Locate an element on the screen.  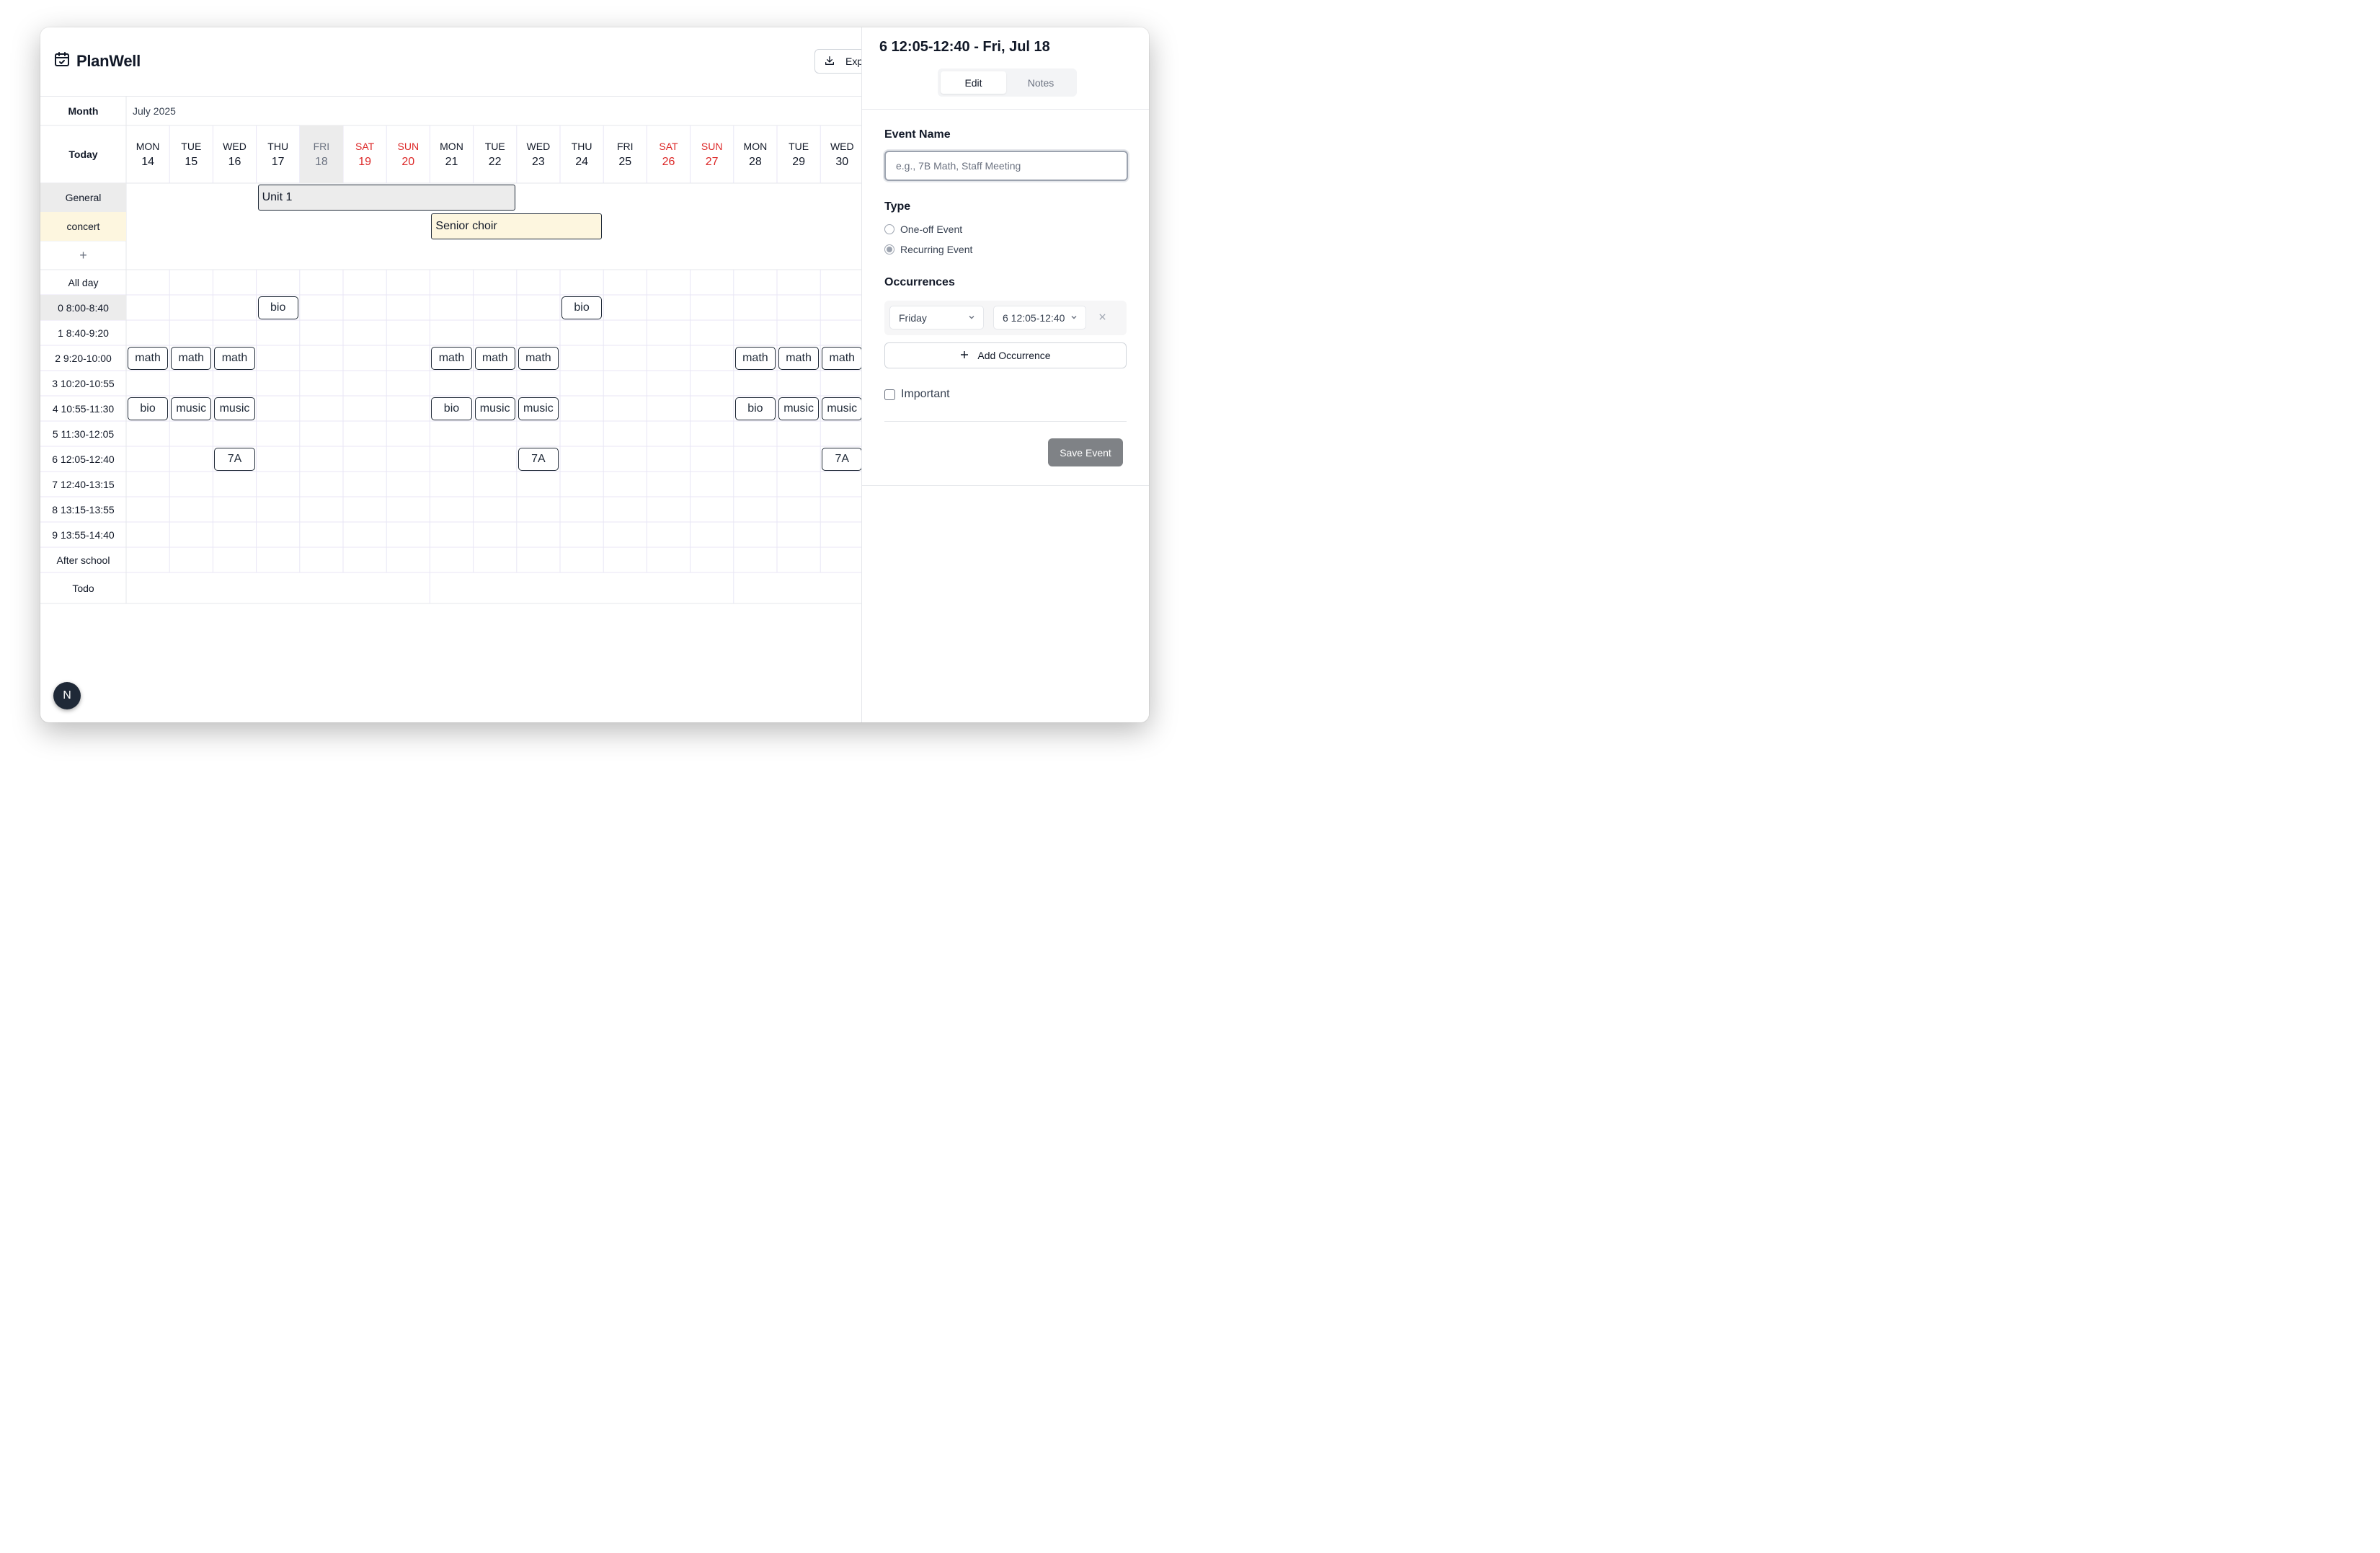
day-of-week: SAT is located at coordinates (365, 147).